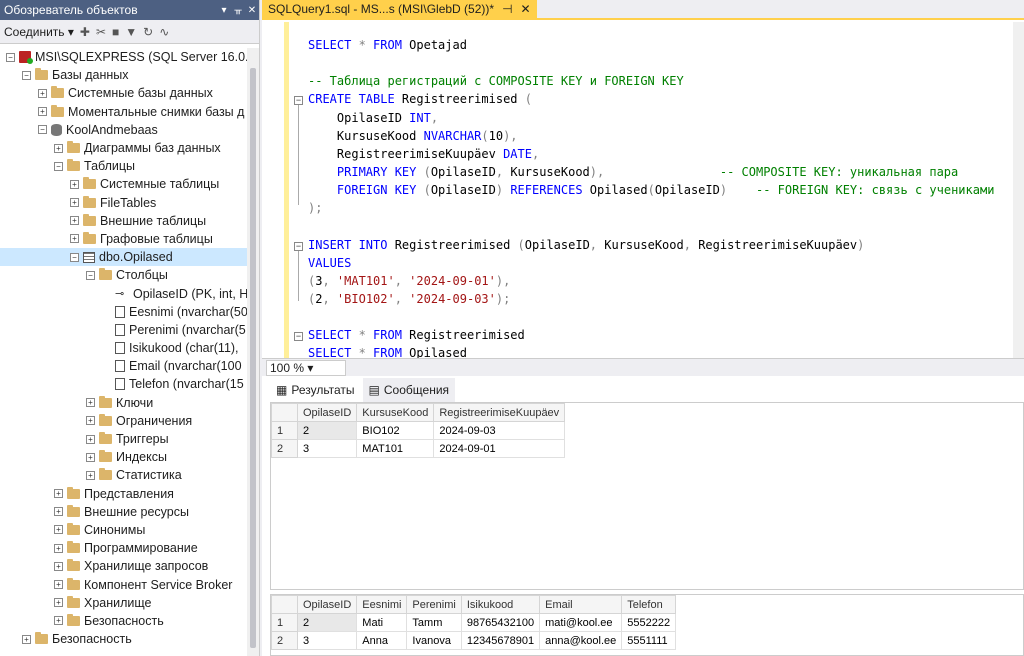 The height and width of the screenshot is (656, 1024). Describe the element at coordinates (526, 9) in the screenshot. I see `close-tab-icon: ✕` at that location.